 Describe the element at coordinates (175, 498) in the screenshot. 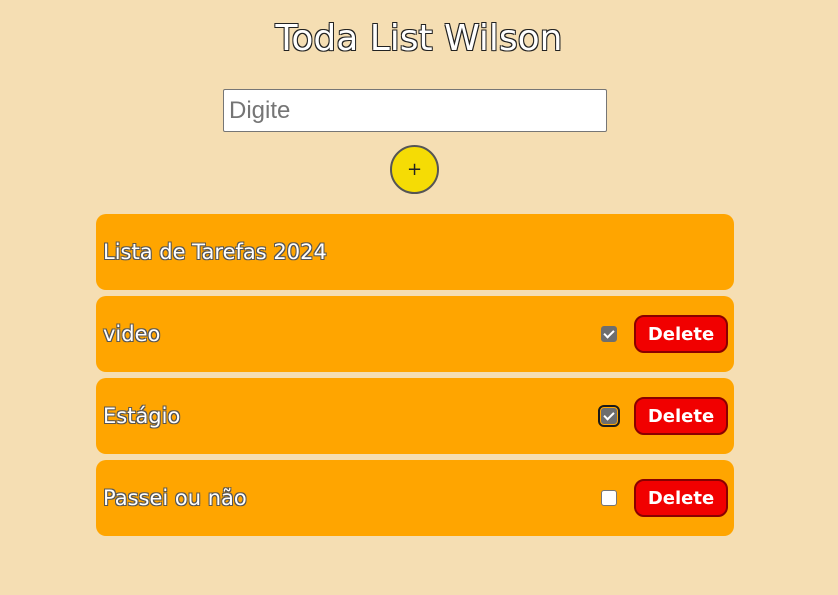

I see `task-text: Passei ou não` at that location.